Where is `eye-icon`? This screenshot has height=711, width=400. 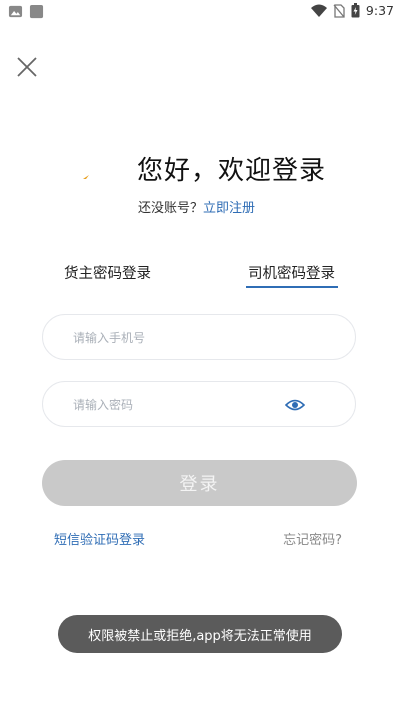
eye-icon is located at coordinates (295, 405).